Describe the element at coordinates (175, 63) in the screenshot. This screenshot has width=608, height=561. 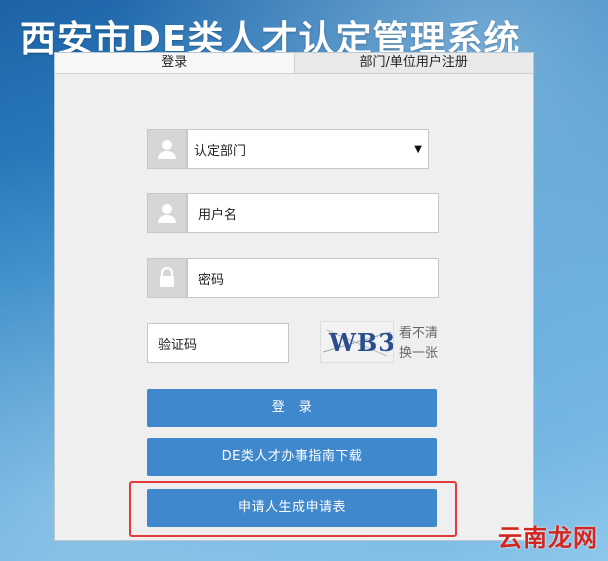
I see `tab-login: 登录` at that location.